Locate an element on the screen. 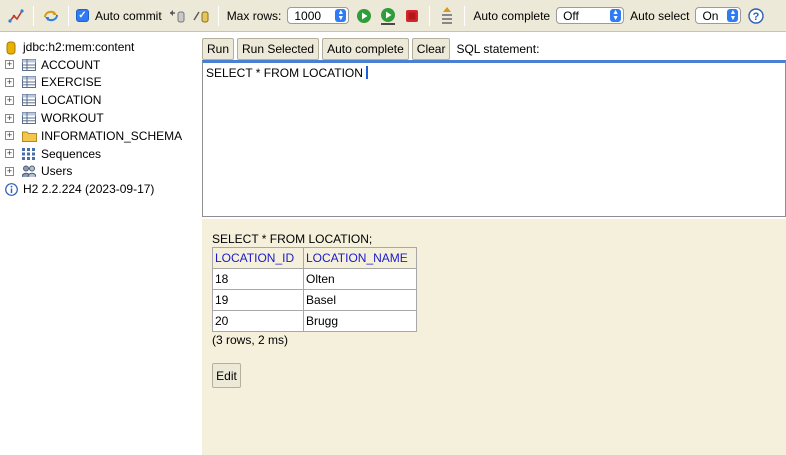 The image size is (786, 455). tree-item-exercise: + EXERCISE is located at coordinates (100, 83).